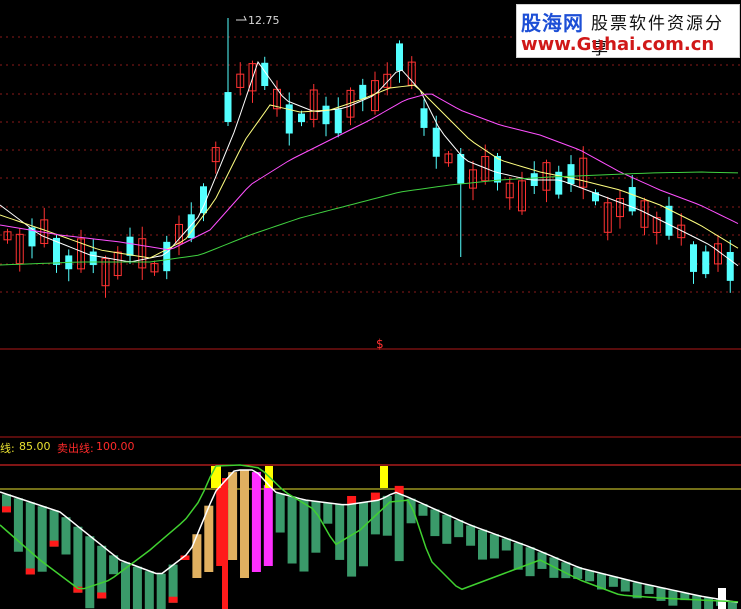  Describe the element at coordinates (35, 446) in the screenshot. I see `buy-line-value: 85.00` at that location.